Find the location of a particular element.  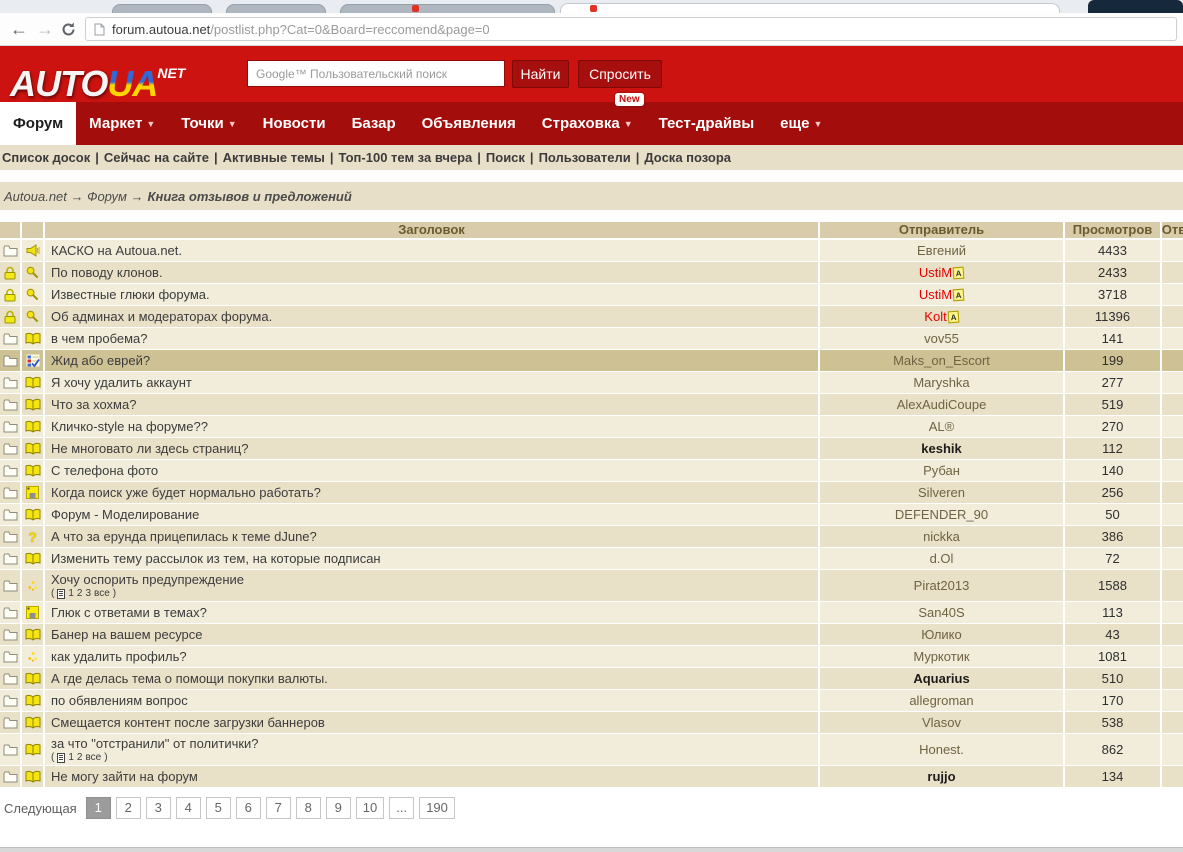

nav-item-1: Маркет ▼ is located at coordinates (122, 123).